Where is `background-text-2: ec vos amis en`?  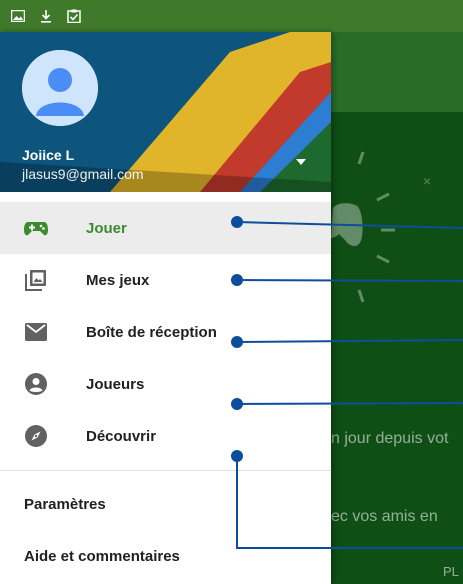 background-text-2: ec vos amis en is located at coordinates (384, 516).